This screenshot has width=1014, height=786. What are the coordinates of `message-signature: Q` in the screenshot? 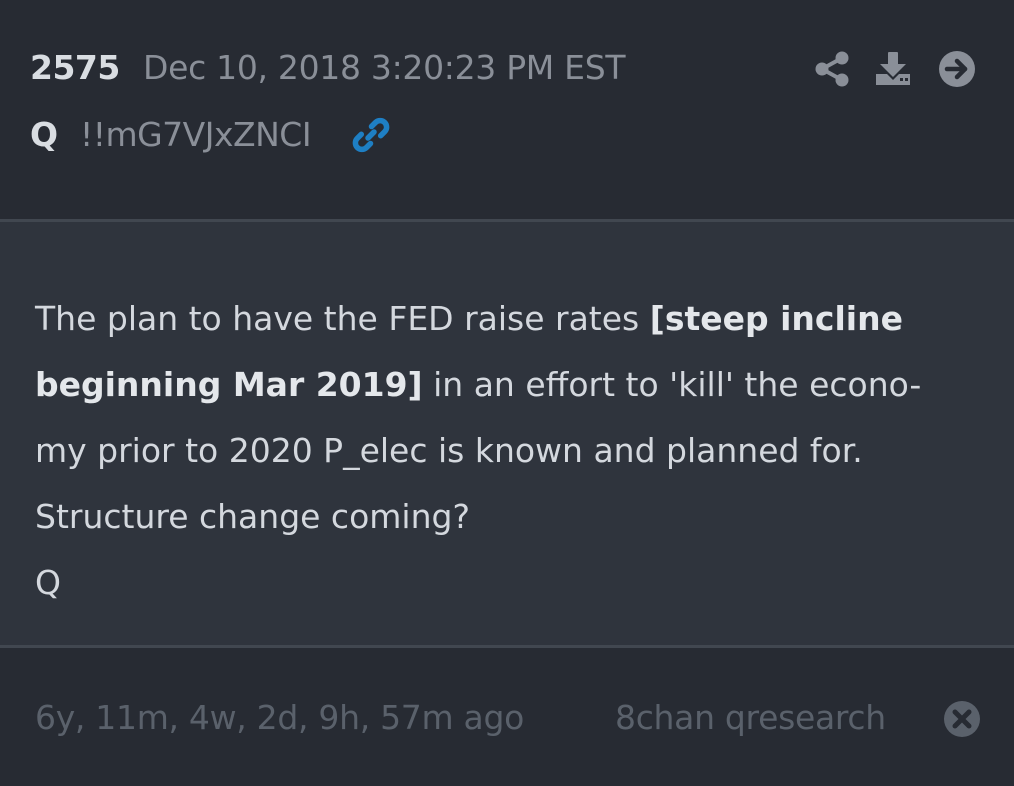 It's located at (48, 582).